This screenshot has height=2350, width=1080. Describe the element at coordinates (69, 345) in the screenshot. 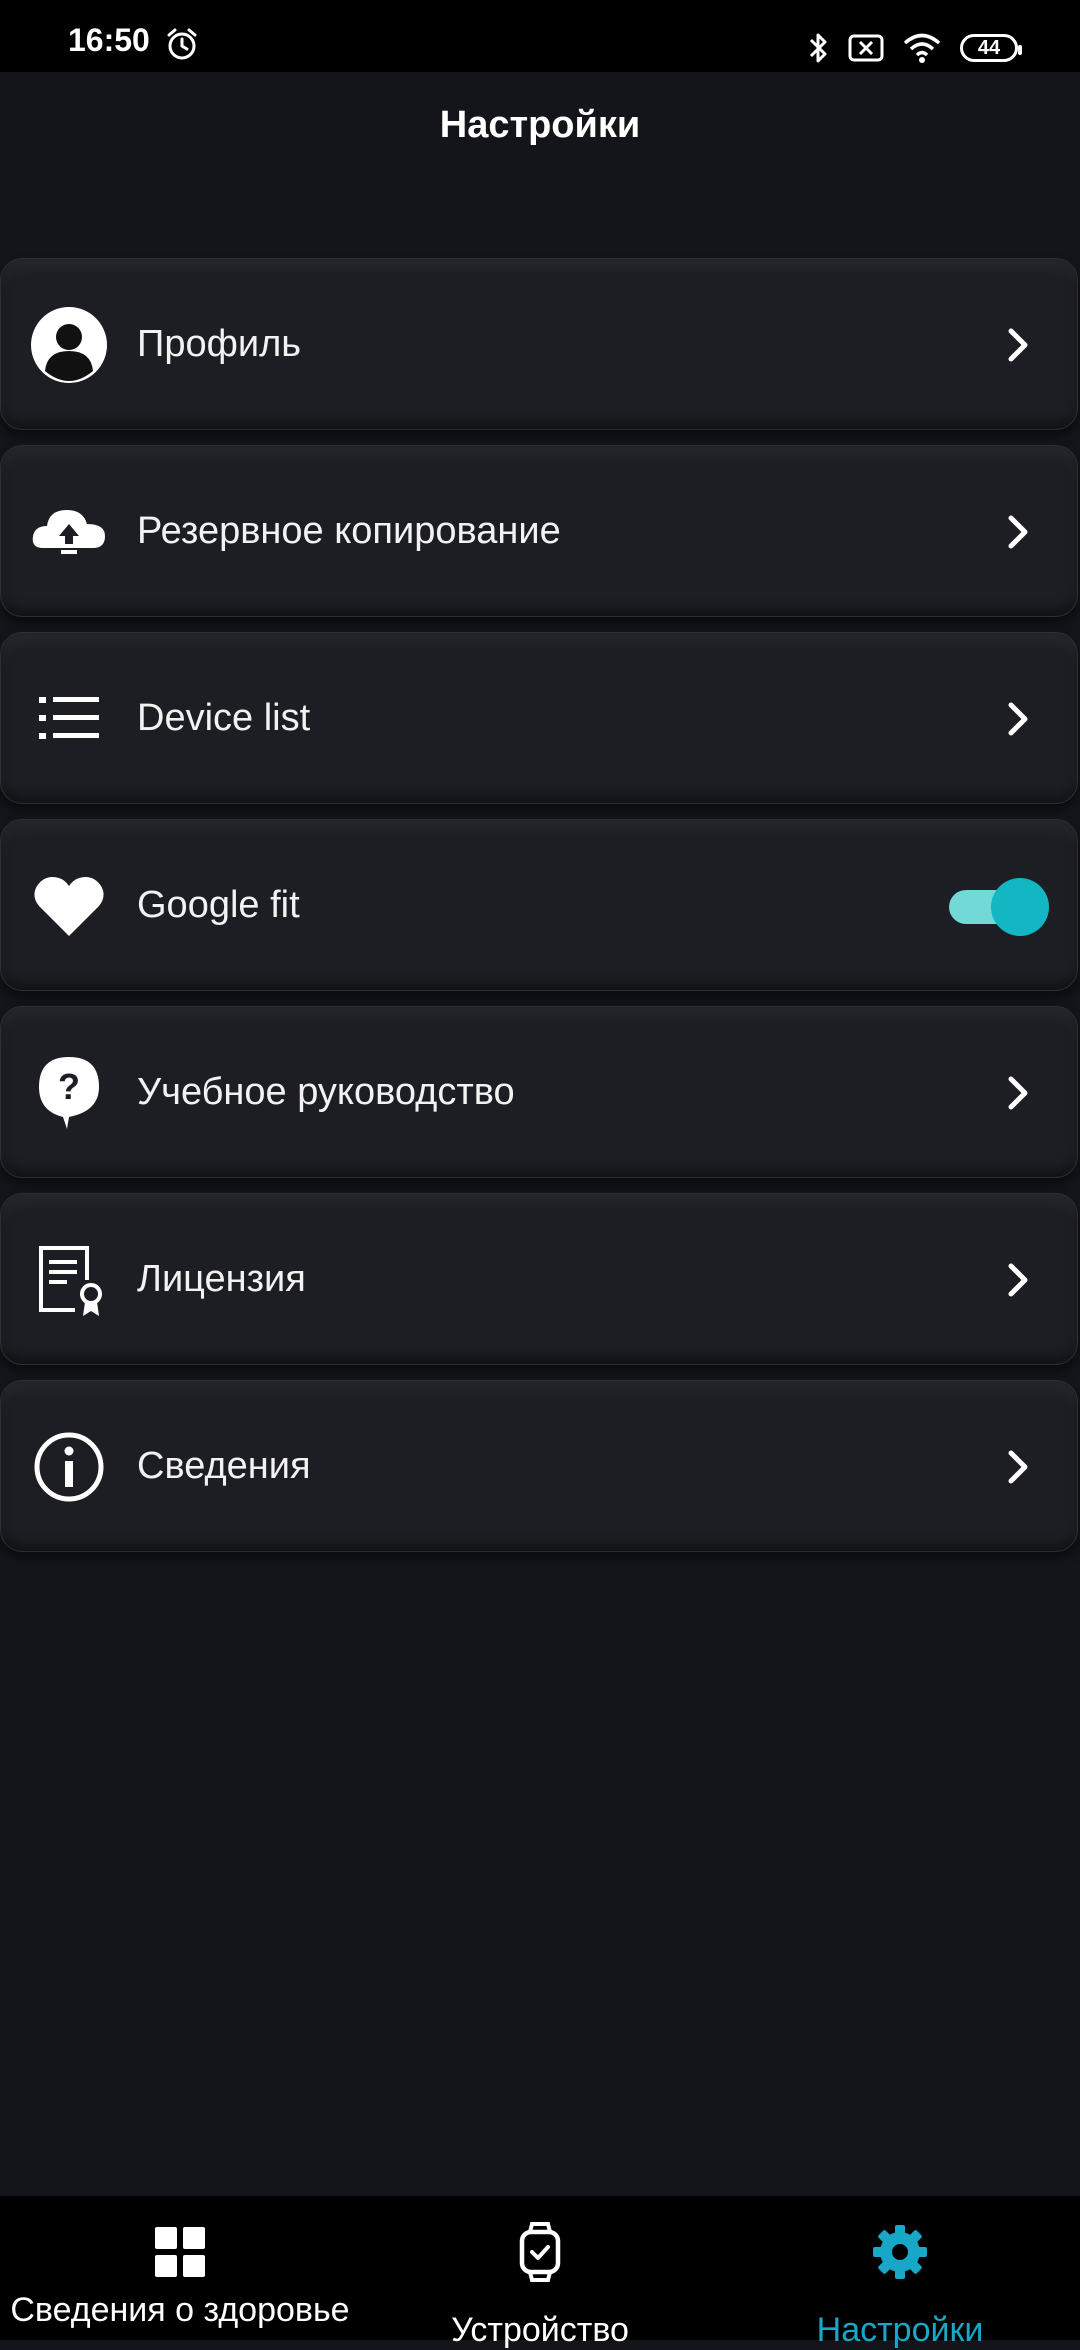

I see `profile-icon` at that location.